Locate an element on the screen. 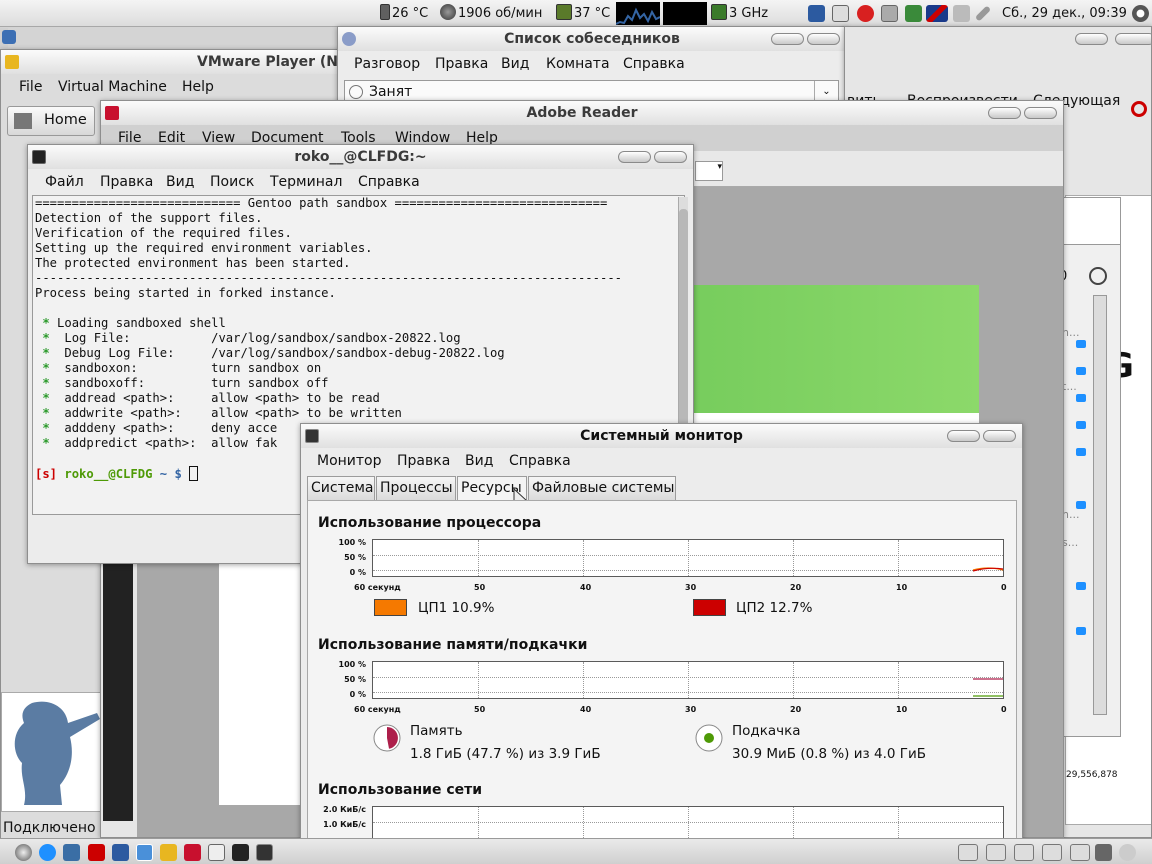 The width and height of the screenshot is (1152, 864). adobe-taskbar-icon is located at coordinates (192, 852).